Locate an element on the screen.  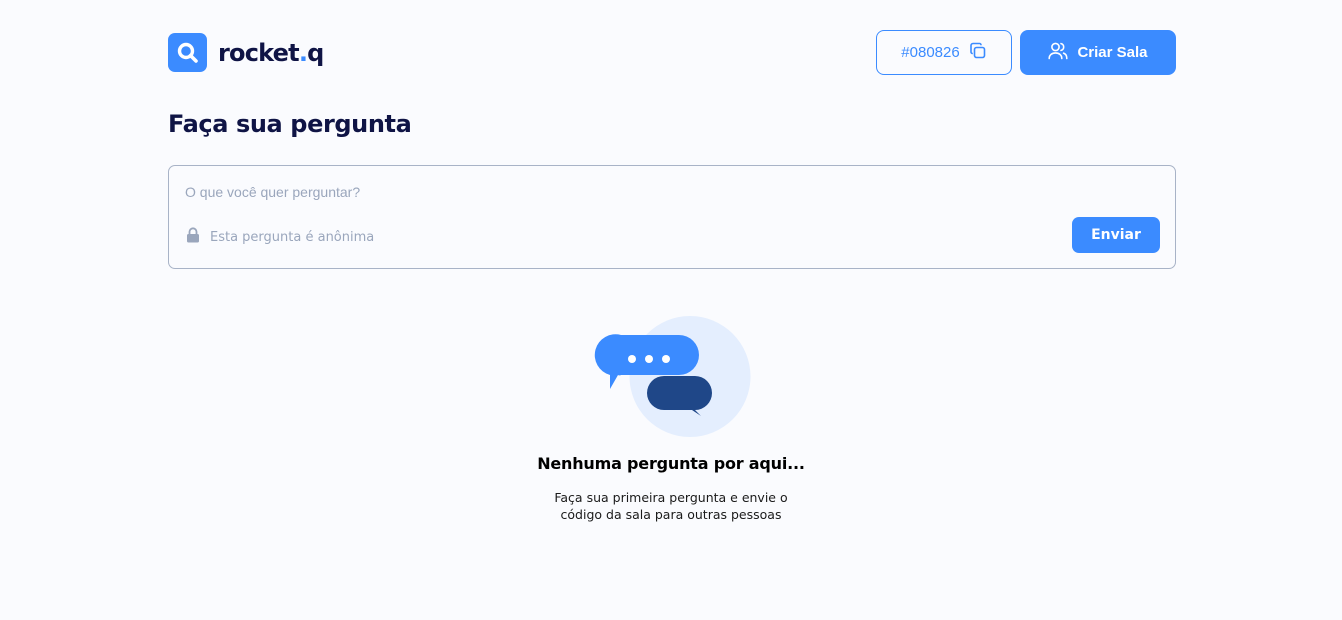
chat-bubbles-icon is located at coordinates (671, 376).